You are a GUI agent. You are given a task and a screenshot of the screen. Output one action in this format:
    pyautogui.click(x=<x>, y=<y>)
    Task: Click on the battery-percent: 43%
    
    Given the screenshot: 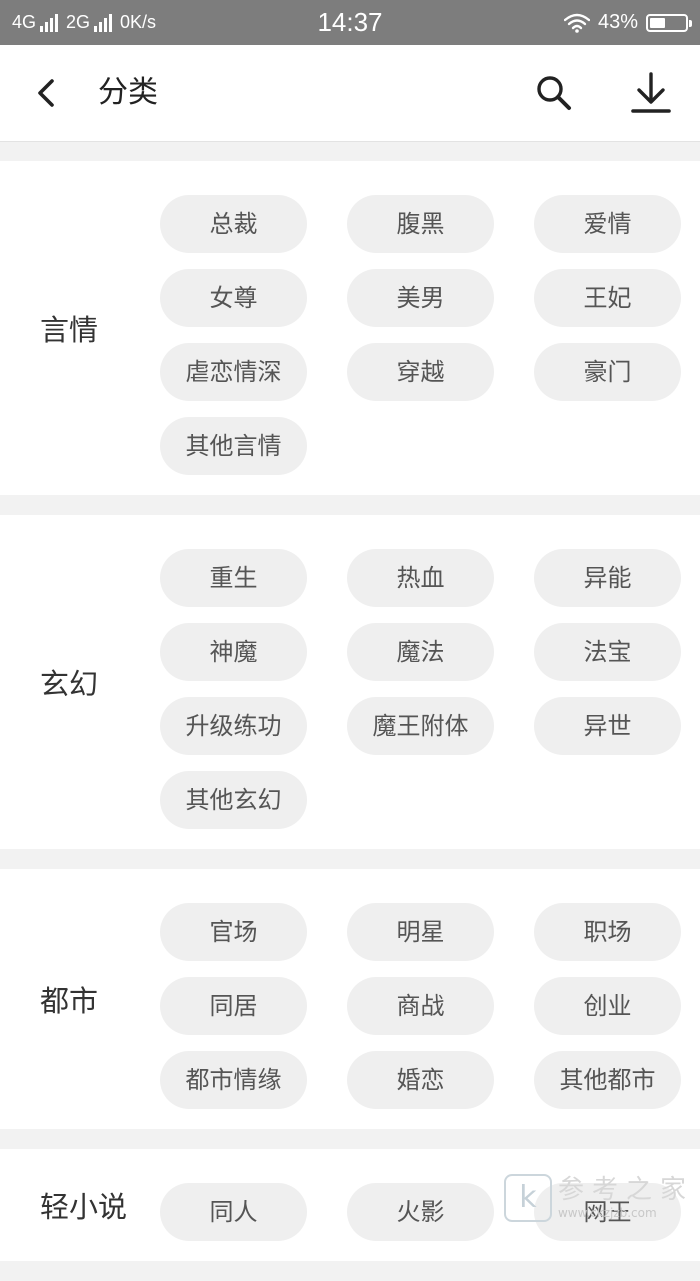 What is the action you would take?
    pyautogui.click(x=617, y=22)
    